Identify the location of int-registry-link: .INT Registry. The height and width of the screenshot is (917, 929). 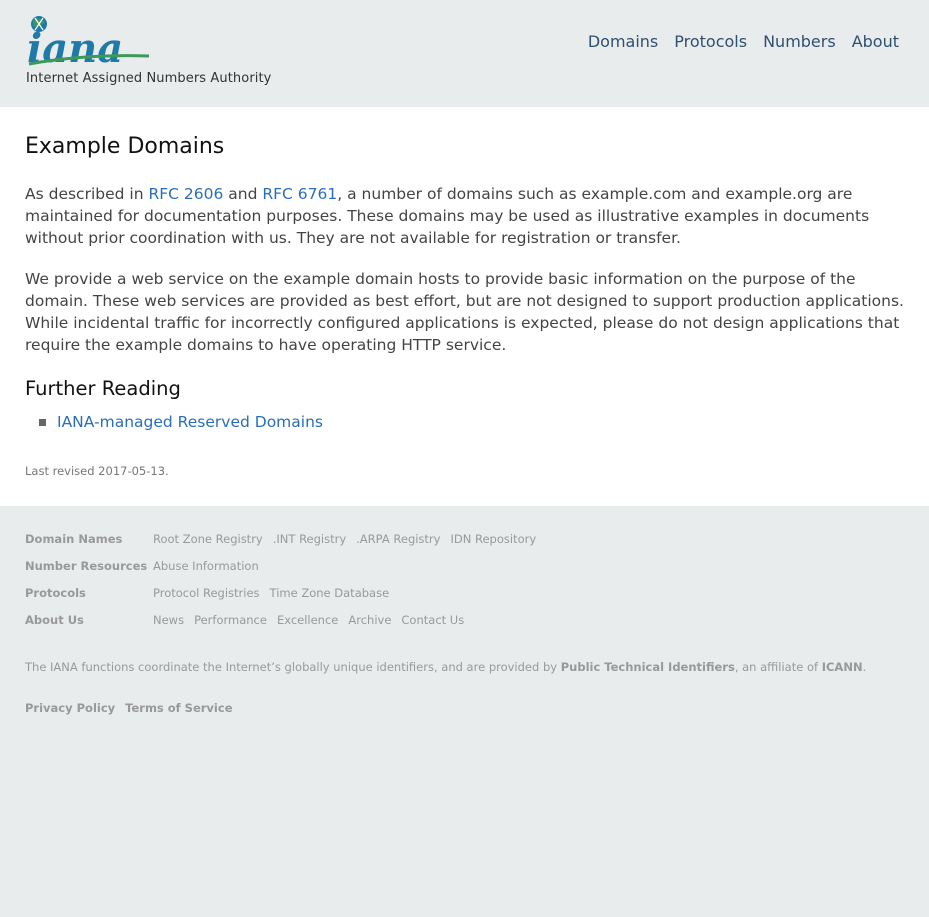
(309, 539).